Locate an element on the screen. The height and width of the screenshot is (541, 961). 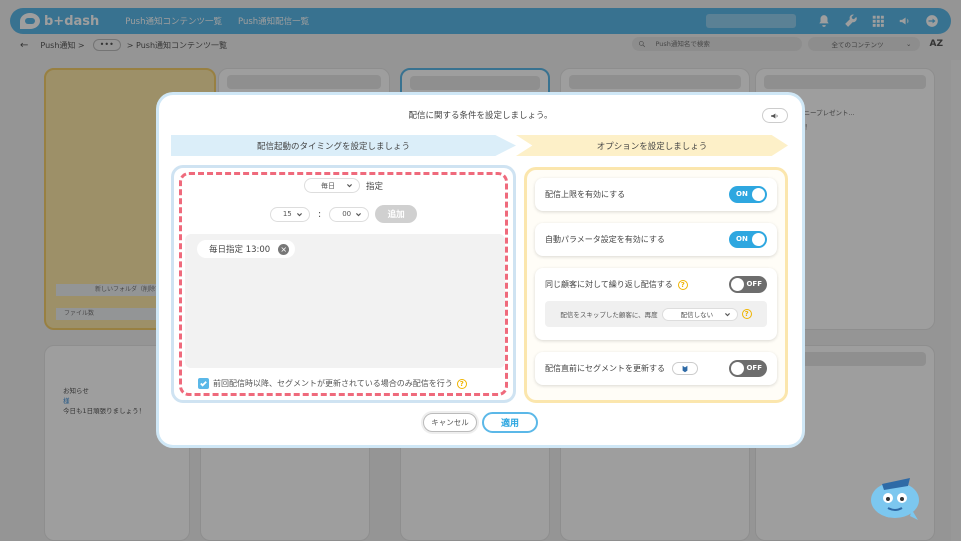
option-limit-label: 配信上限を有効にする is located at coordinates (585, 194).